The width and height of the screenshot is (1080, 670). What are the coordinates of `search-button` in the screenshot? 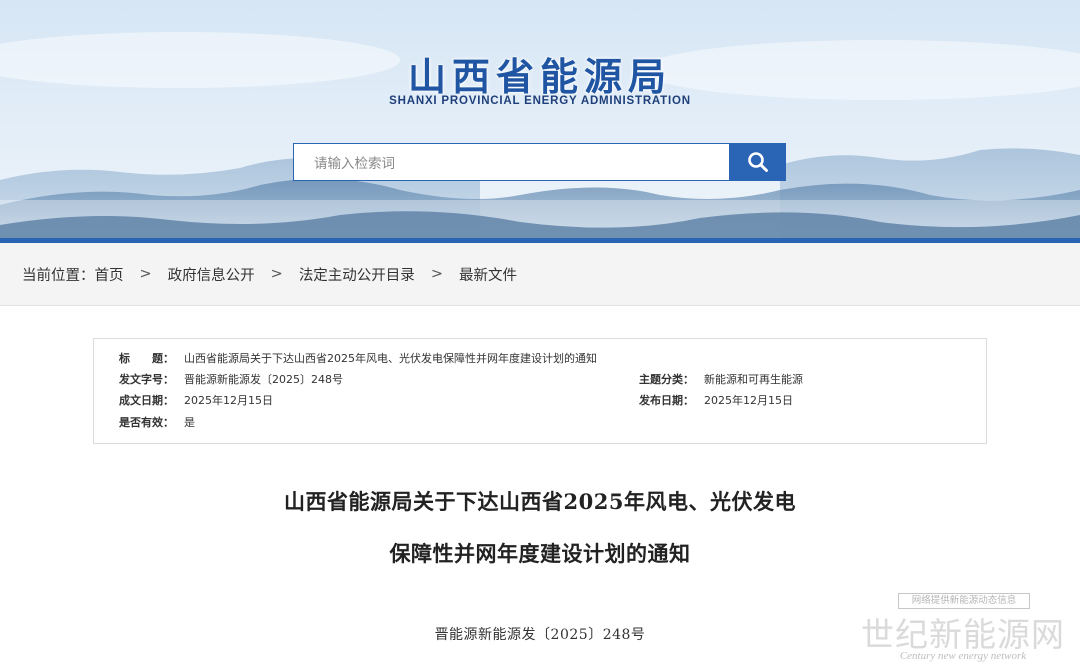 It's located at (758, 162).